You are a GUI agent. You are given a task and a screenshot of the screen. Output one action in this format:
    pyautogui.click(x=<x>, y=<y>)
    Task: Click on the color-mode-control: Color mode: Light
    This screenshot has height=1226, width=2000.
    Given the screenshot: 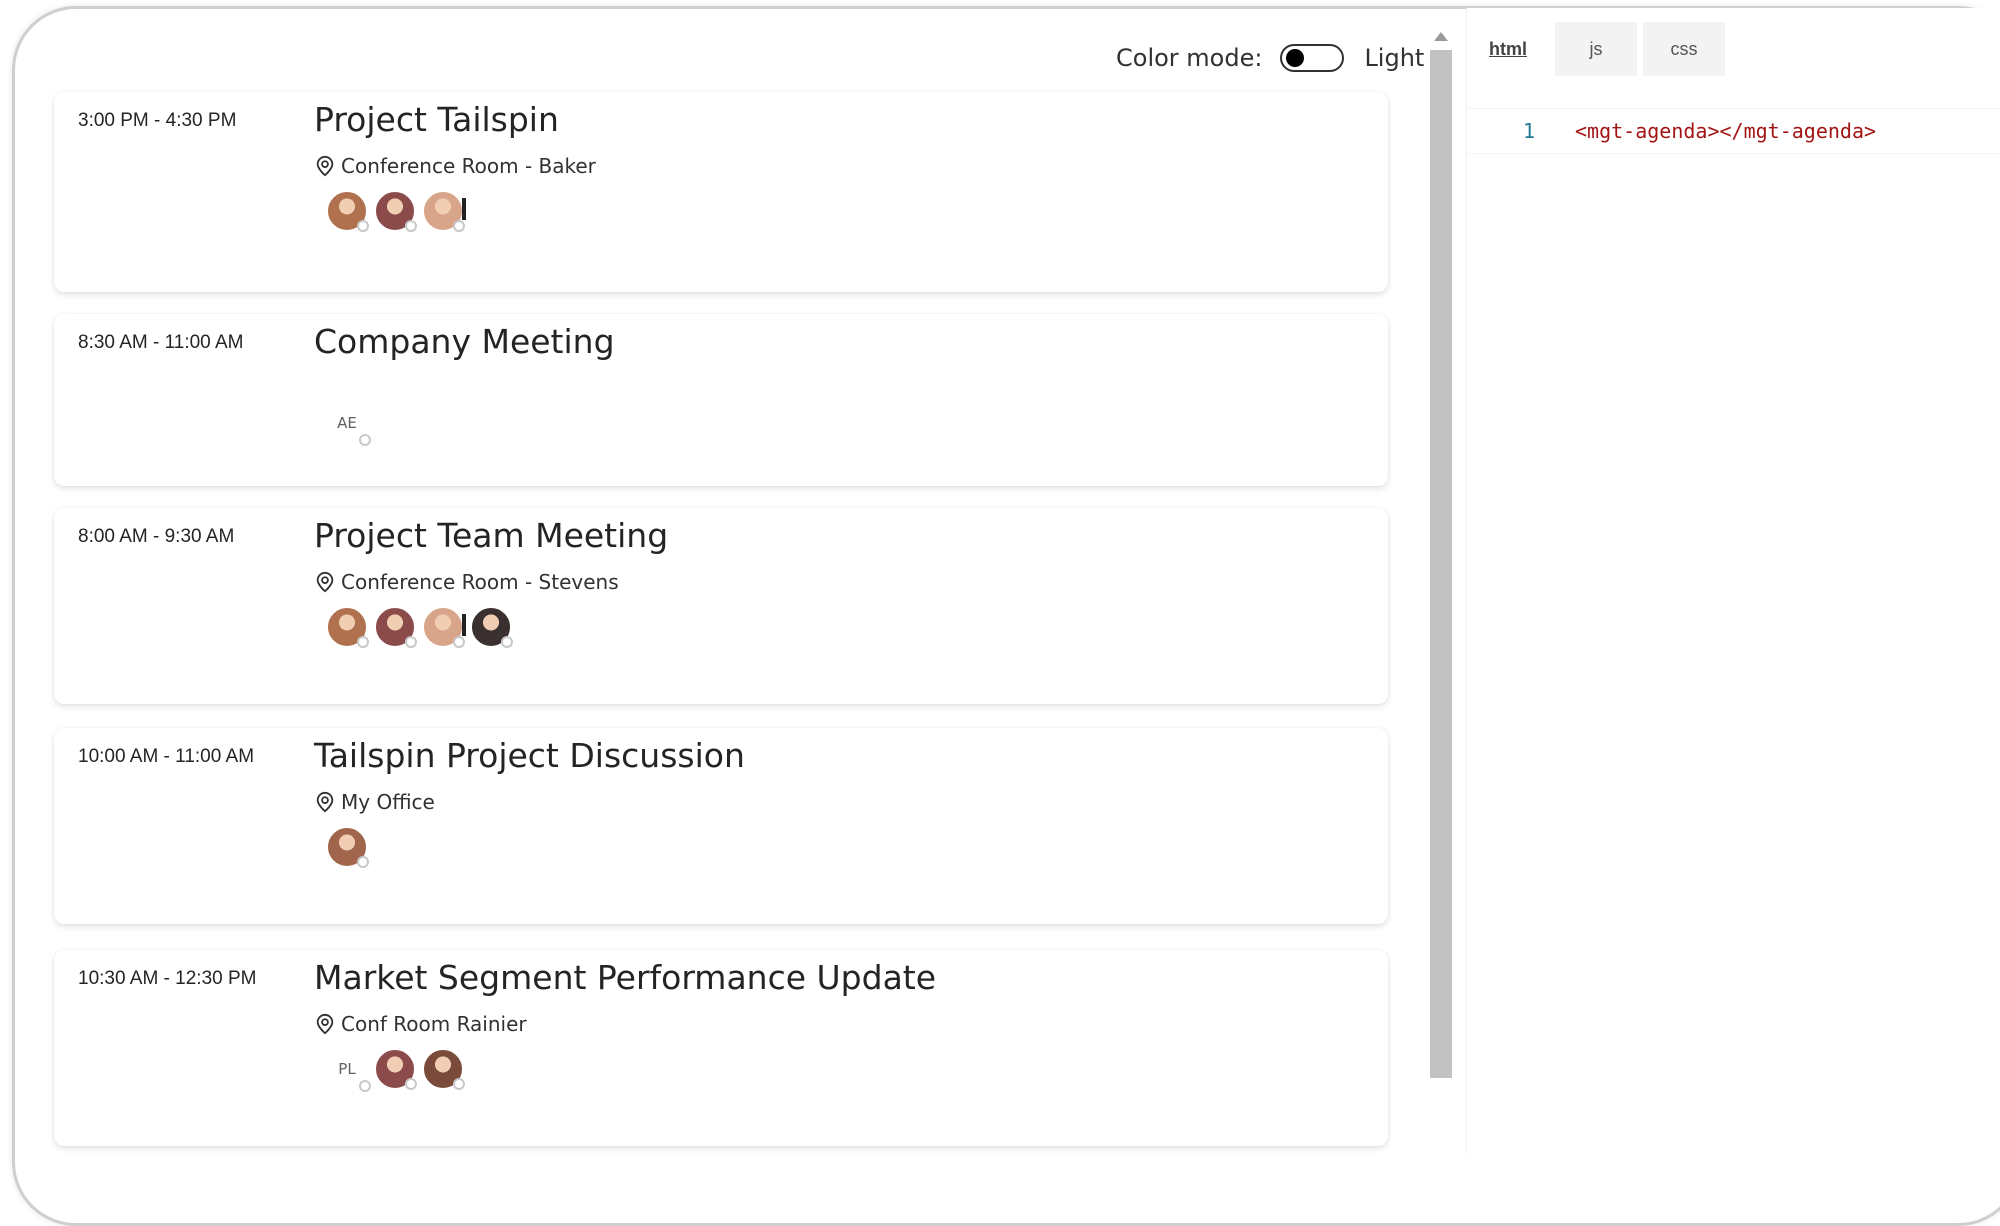 What is the action you would take?
    pyautogui.click(x=1270, y=58)
    